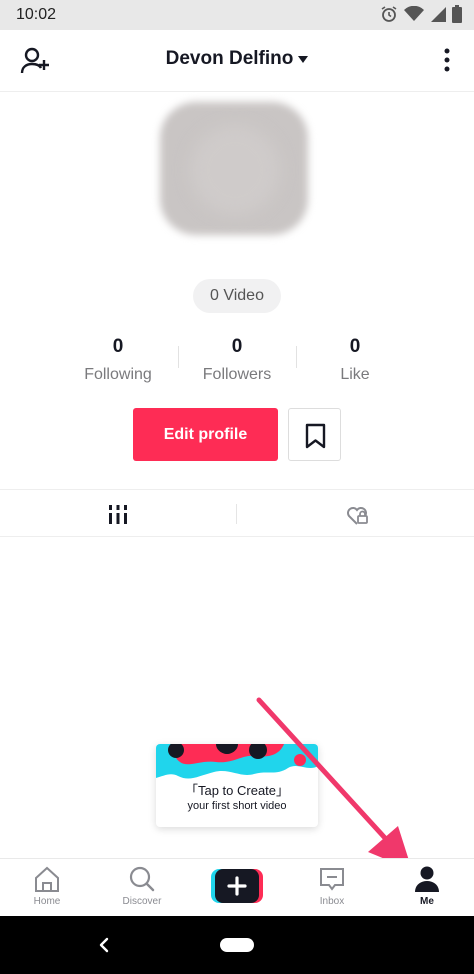 Image resolution: width=474 pixels, height=974 pixels. I want to click on bottom-navigation: Home Discover Inbox Me, so click(237, 887).